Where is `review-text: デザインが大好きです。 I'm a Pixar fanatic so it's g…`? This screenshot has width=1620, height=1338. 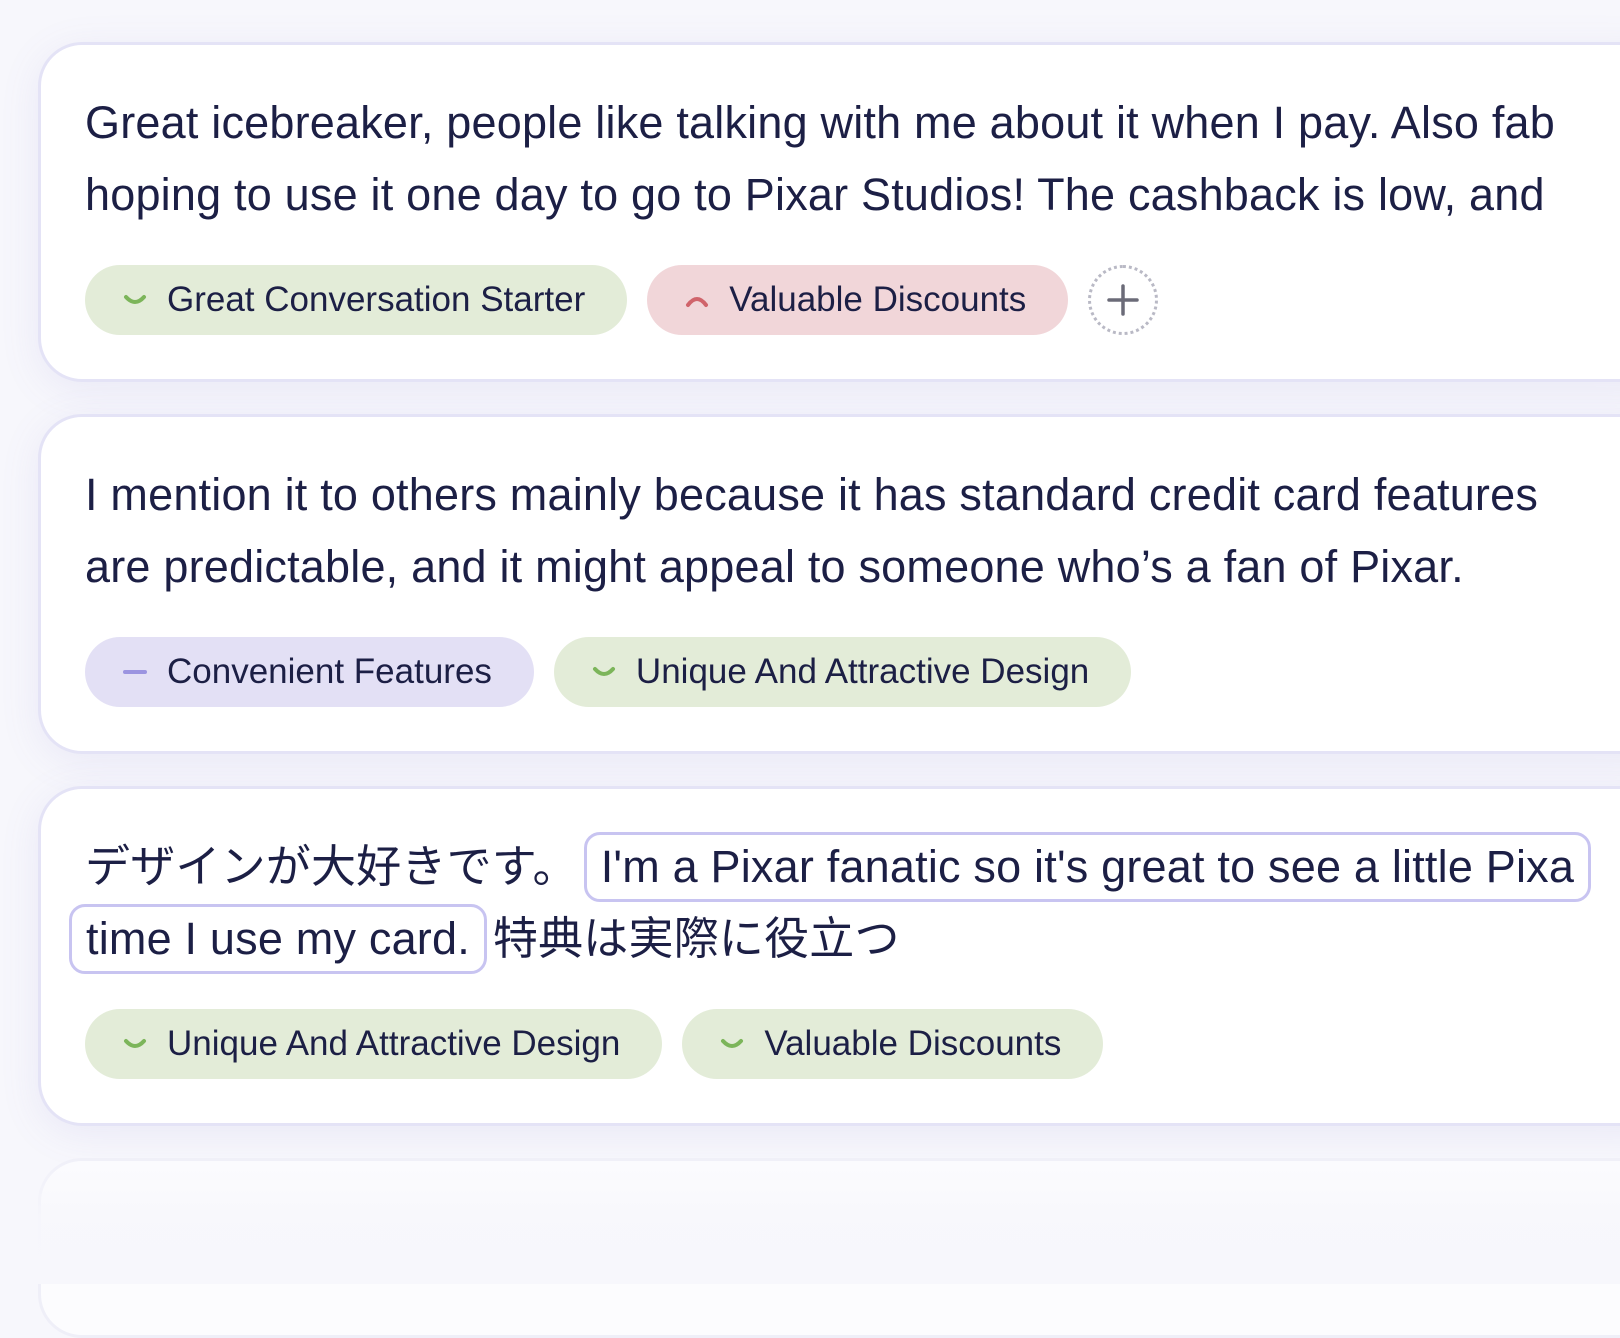
review-text: デザインが大好きです。 I'm a Pixar fanatic so it's g… is located at coordinates (844, 903).